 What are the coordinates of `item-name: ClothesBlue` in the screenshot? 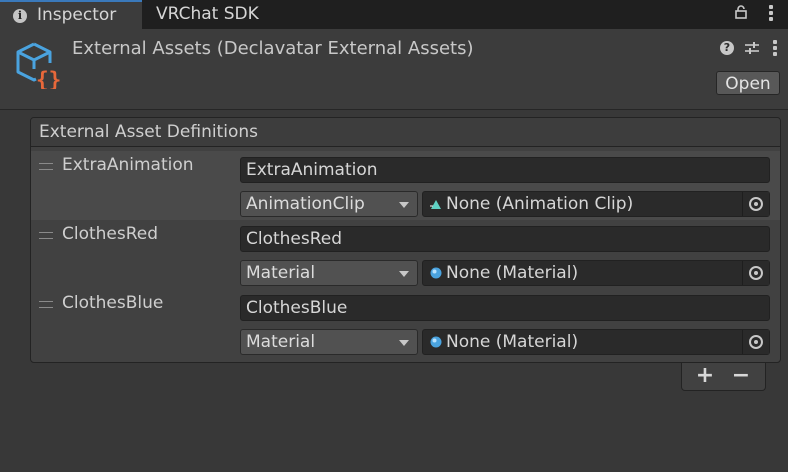 It's located at (113, 303).